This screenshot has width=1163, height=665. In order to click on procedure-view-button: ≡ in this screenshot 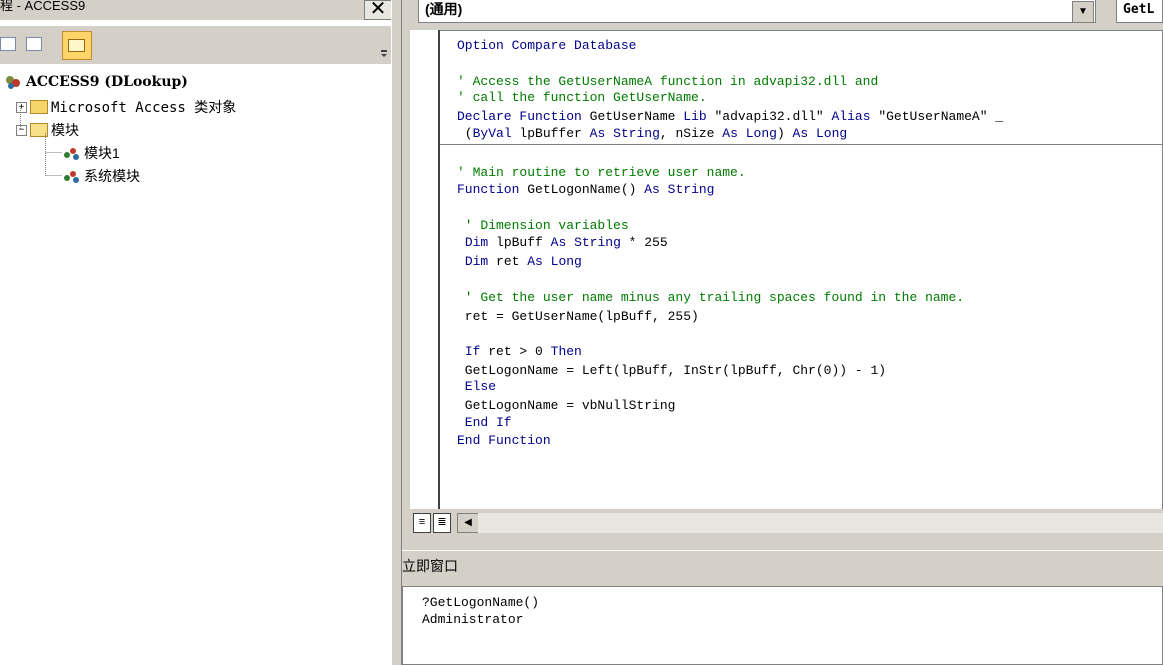, I will do `click(422, 523)`.